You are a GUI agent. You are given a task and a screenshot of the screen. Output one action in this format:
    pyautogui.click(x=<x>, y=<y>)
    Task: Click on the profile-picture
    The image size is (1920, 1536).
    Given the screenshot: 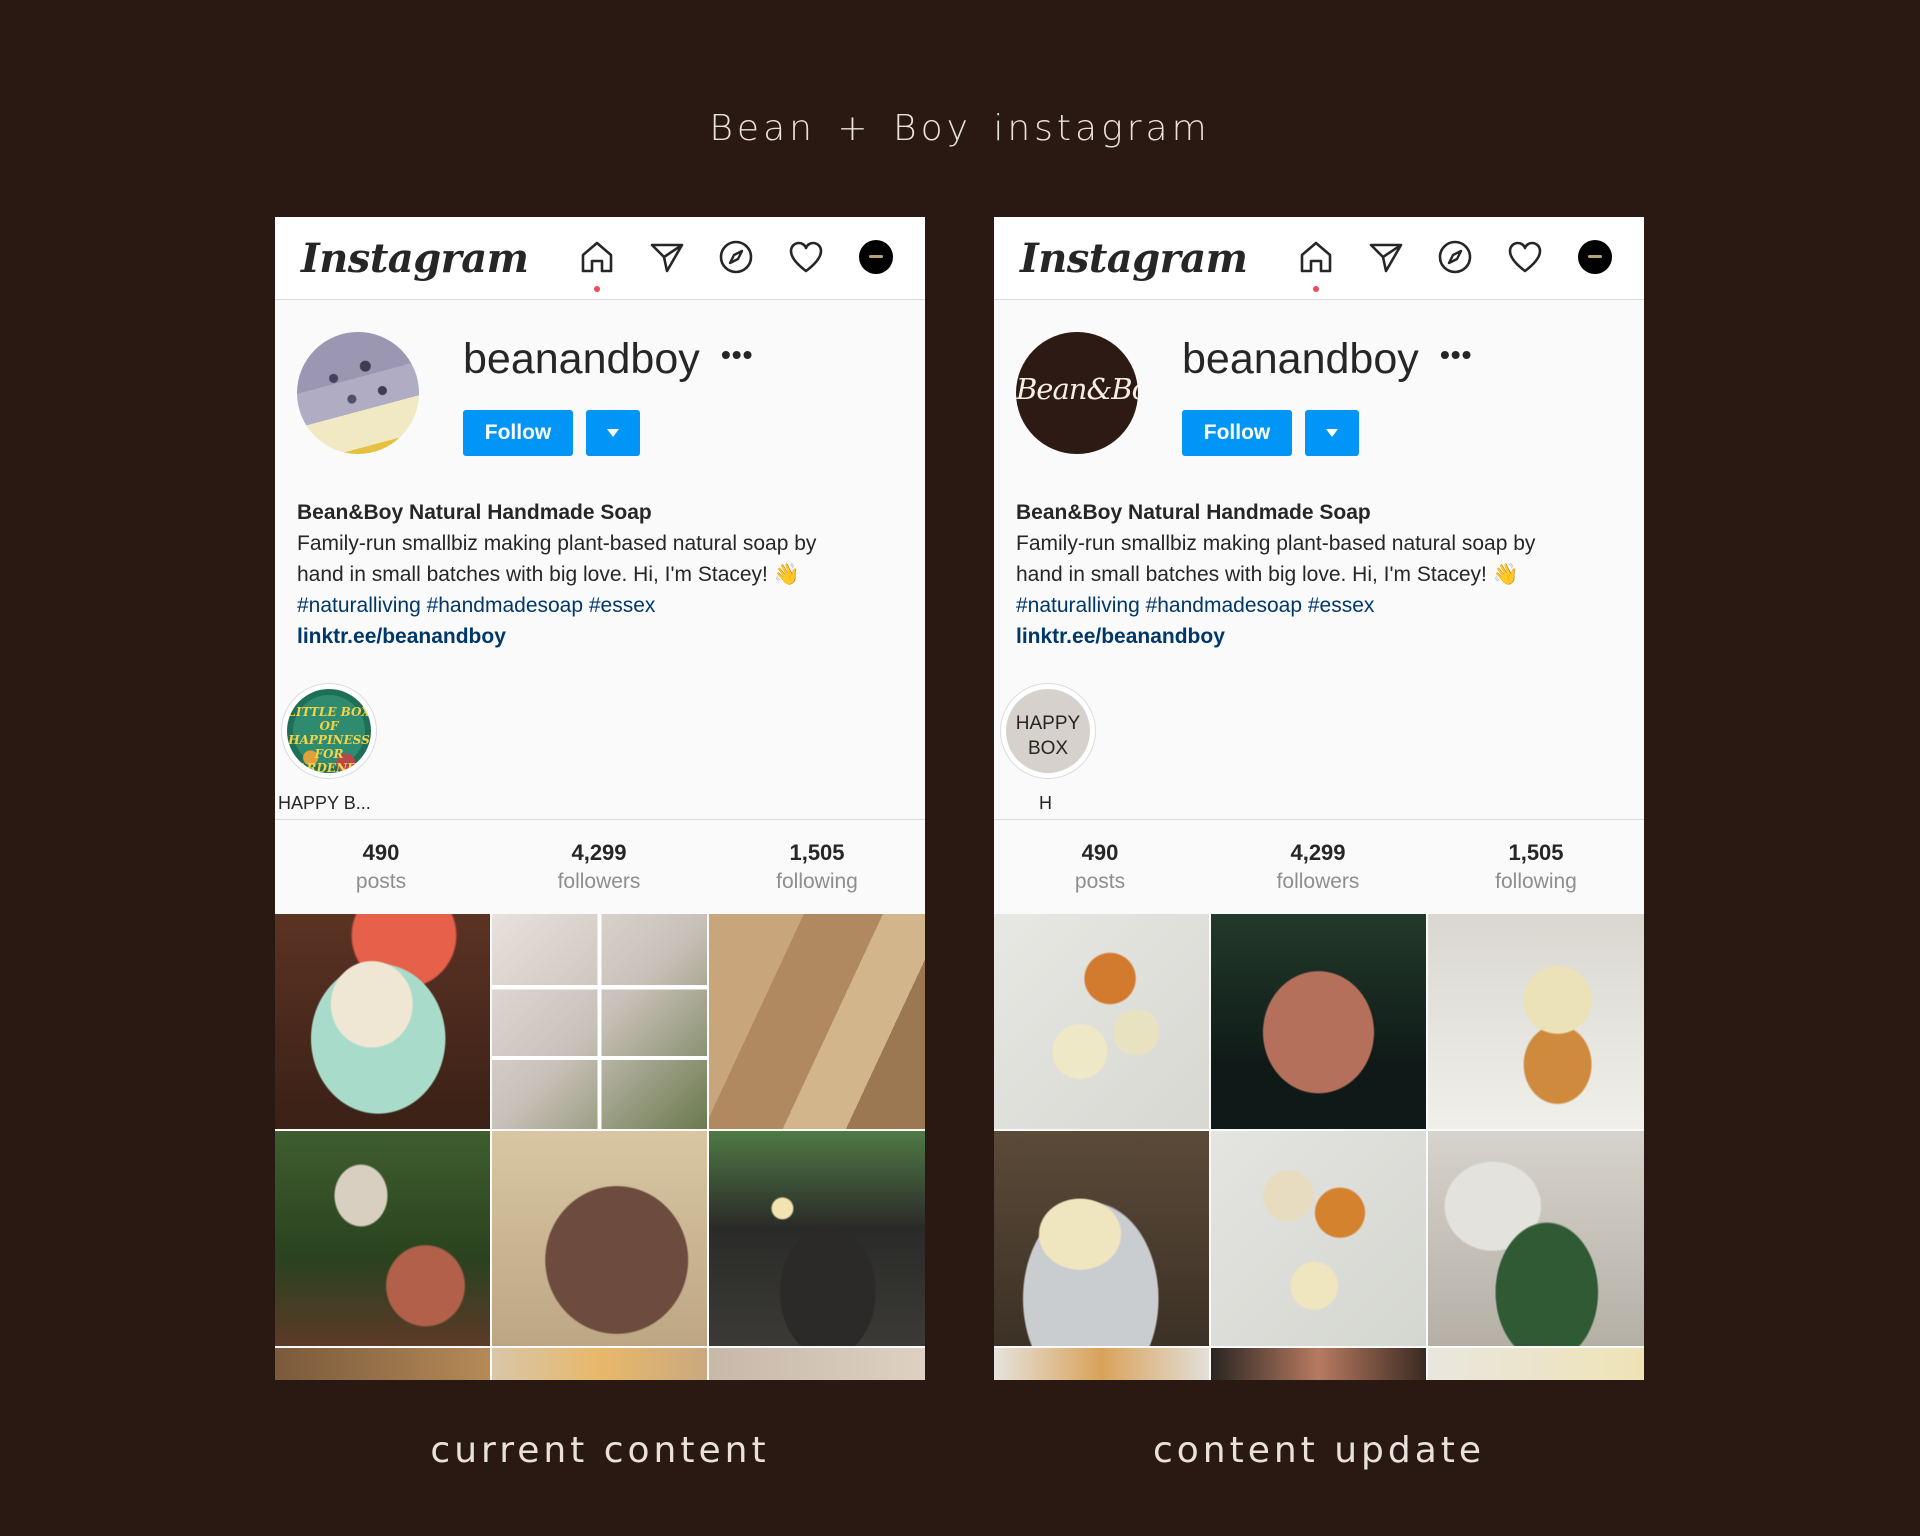 What is the action you would take?
    pyautogui.click(x=358, y=393)
    